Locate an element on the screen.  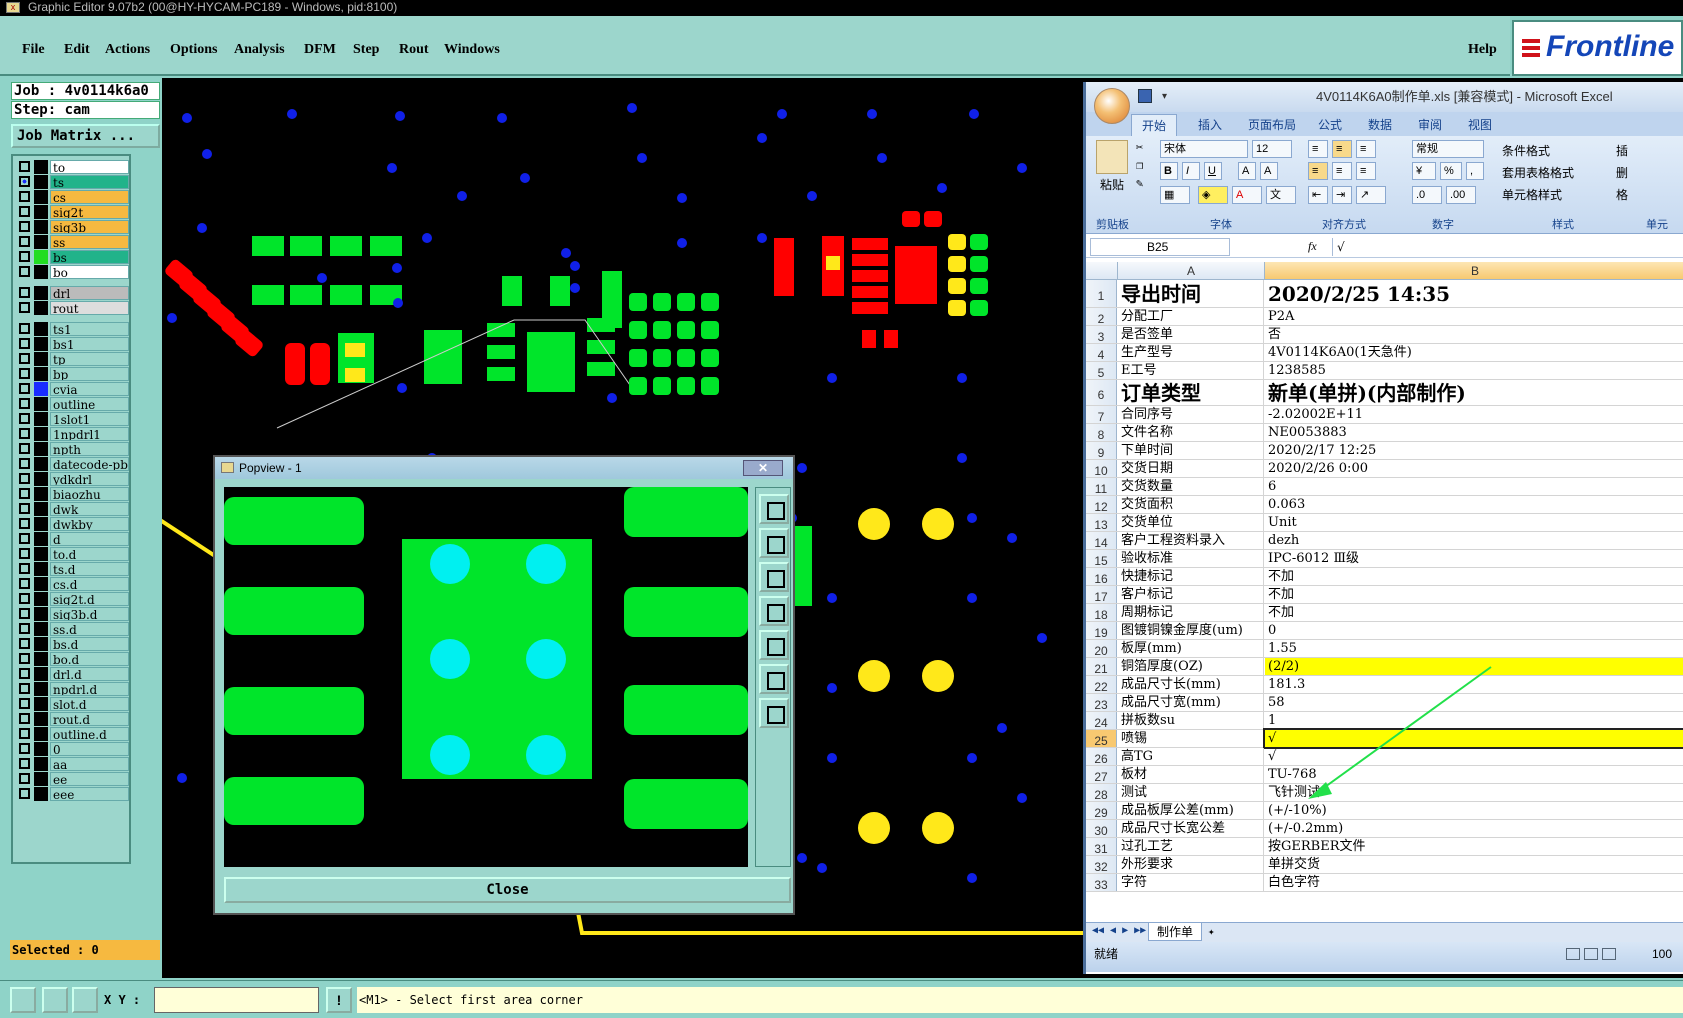
cell-a: 验收标准 is located at coordinates (1191, 558).